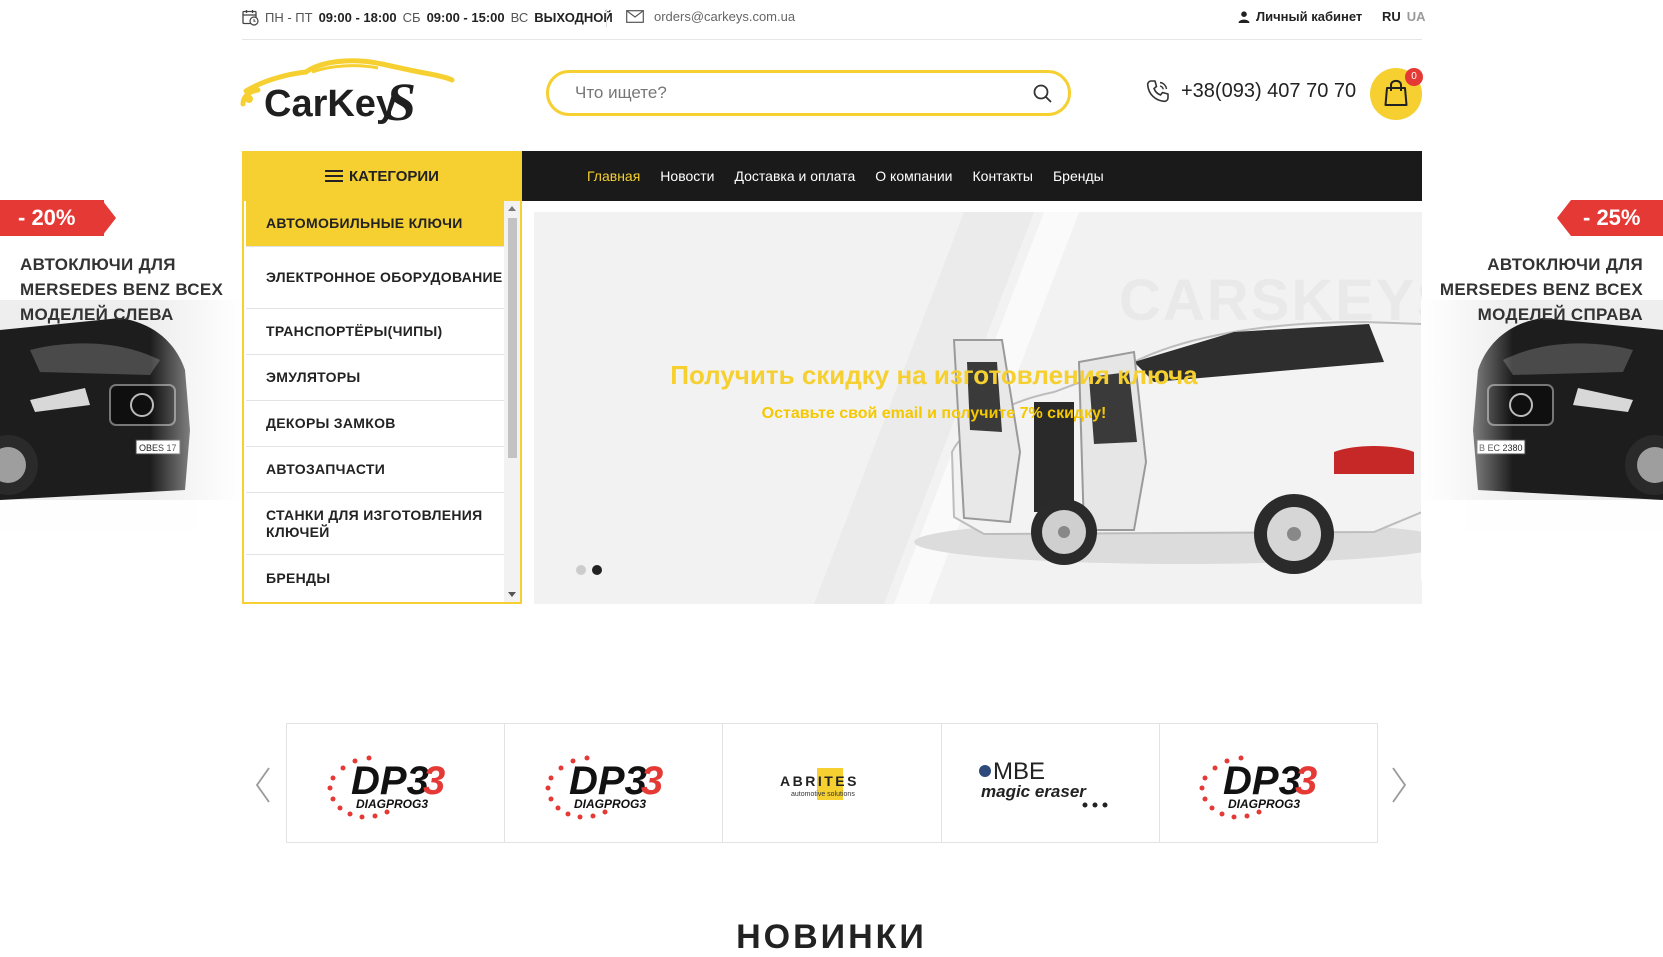 The height and width of the screenshot is (957, 1663). I want to click on account-label: Личный кабинет, so click(1309, 16).